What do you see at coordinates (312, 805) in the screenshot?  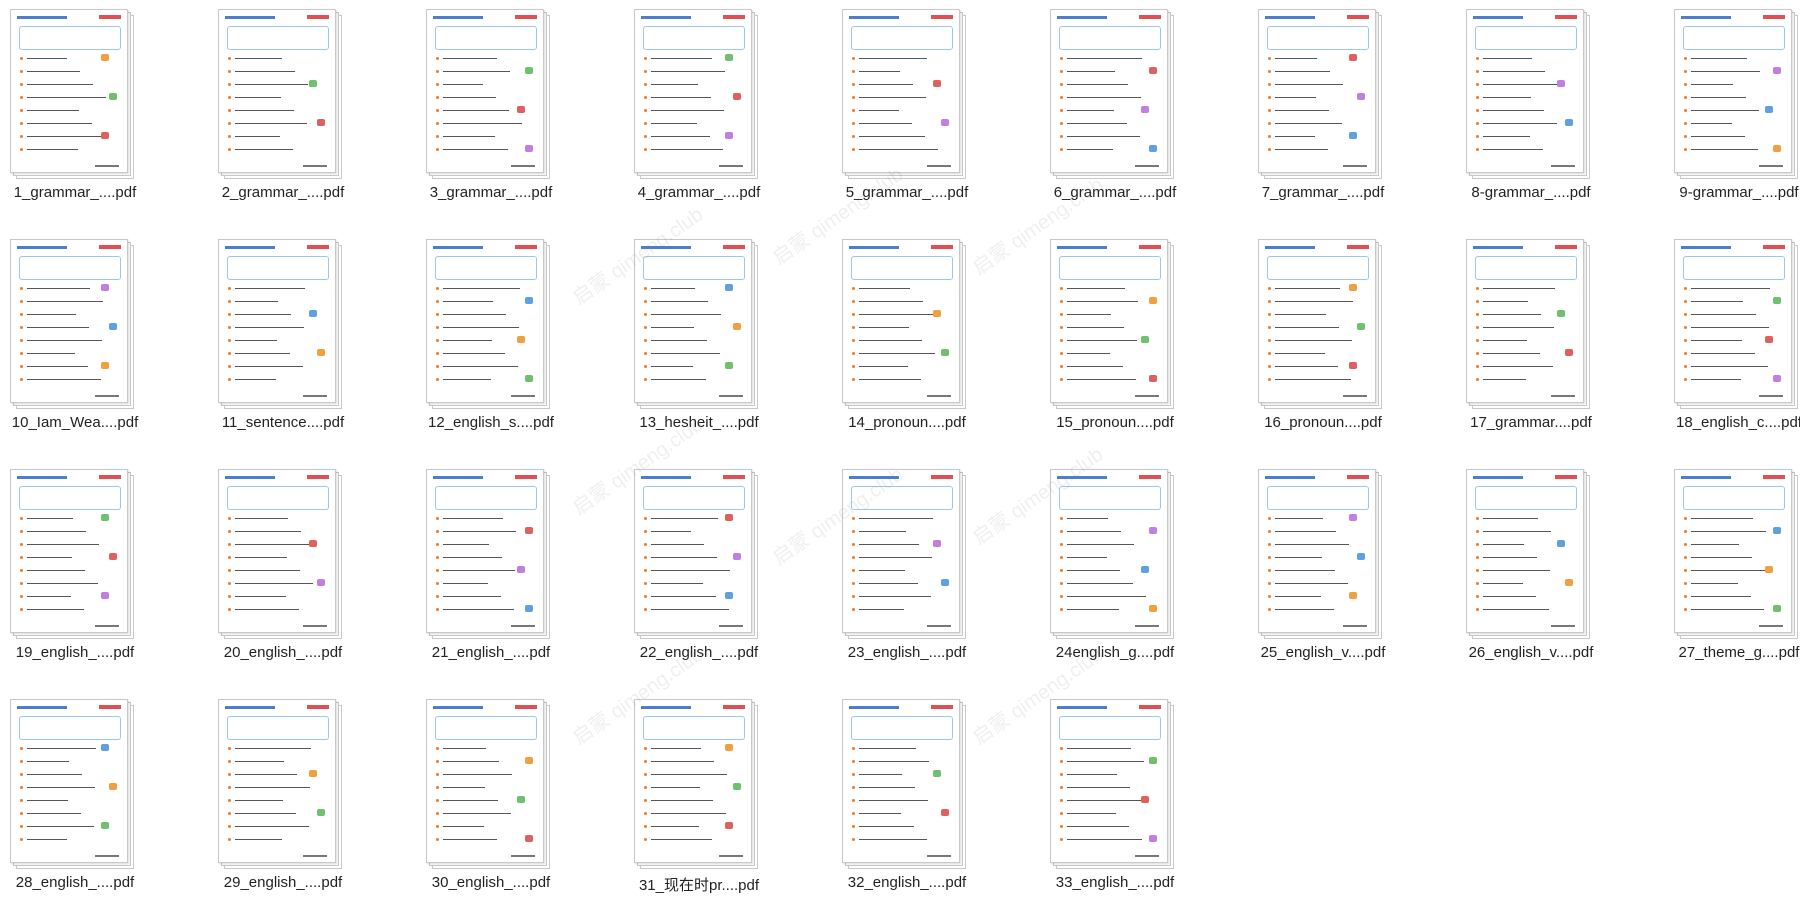 I see `file-item: 29_english_....pdf` at bounding box center [312, 805].